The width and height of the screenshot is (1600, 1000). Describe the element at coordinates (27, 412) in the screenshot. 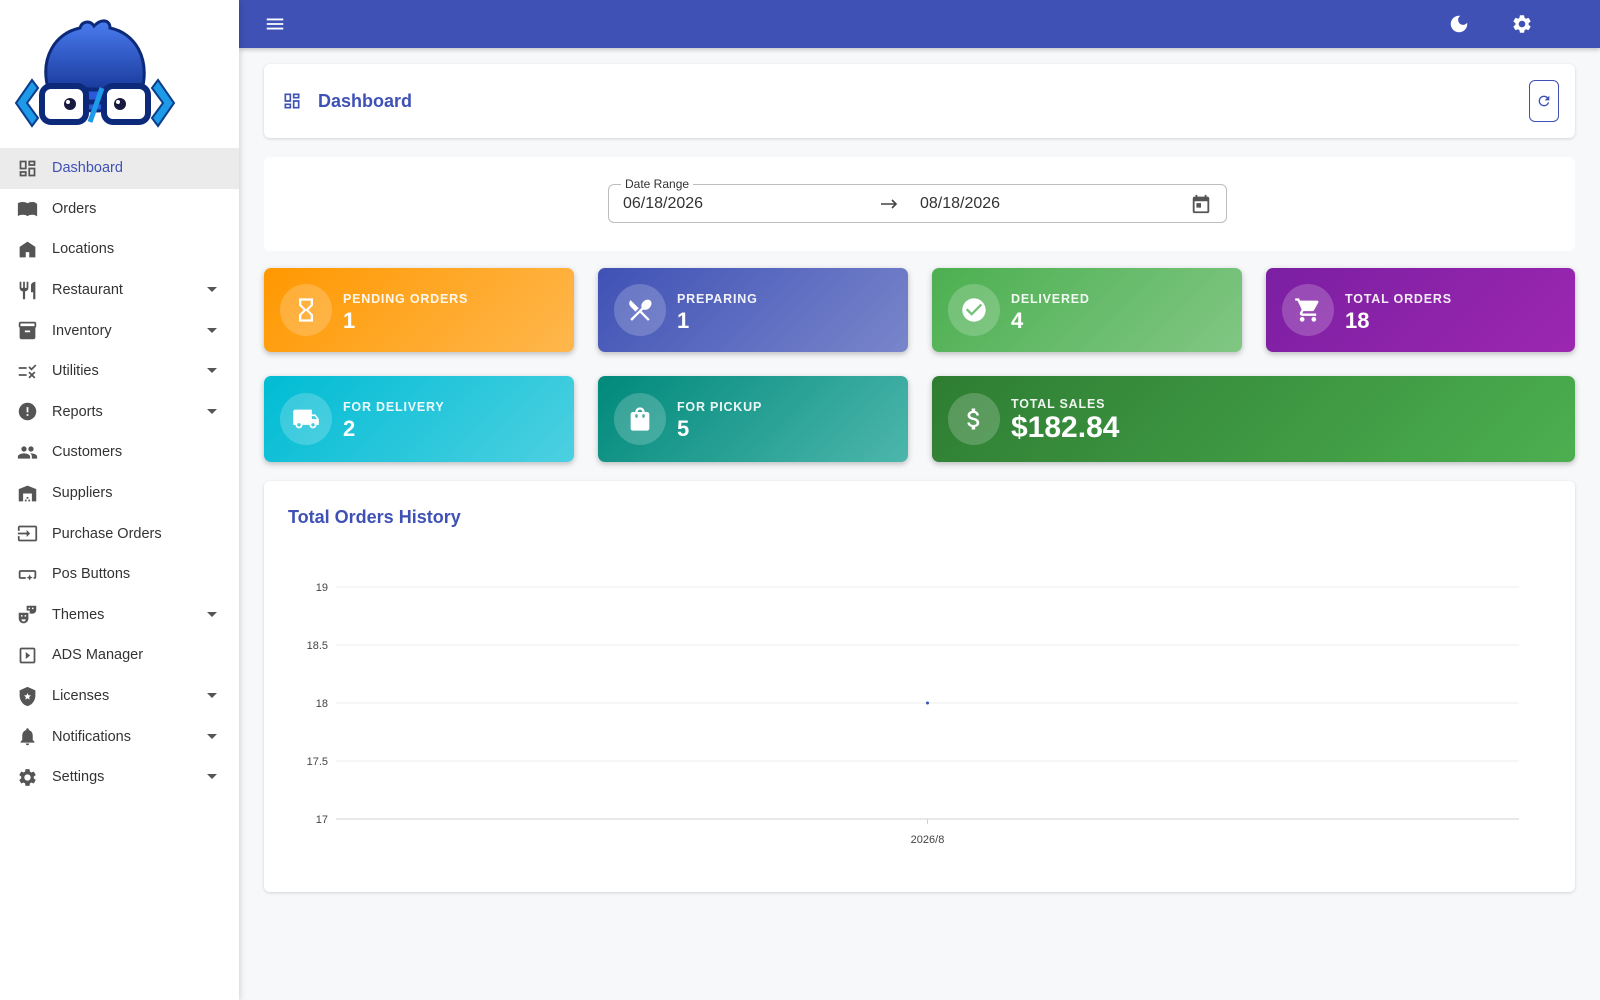

I see `report-icon` at that location.